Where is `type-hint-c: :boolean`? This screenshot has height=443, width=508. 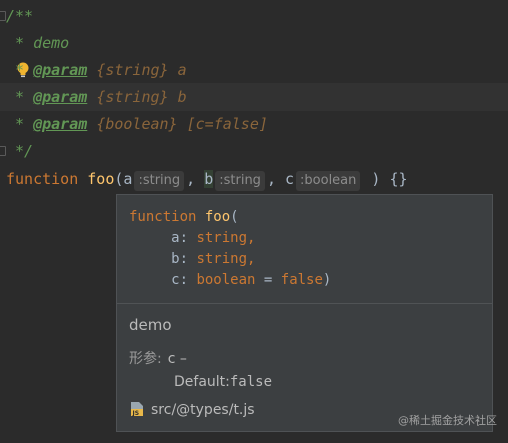 type-hint-c: :boolean is located at coordinates (328, 181).